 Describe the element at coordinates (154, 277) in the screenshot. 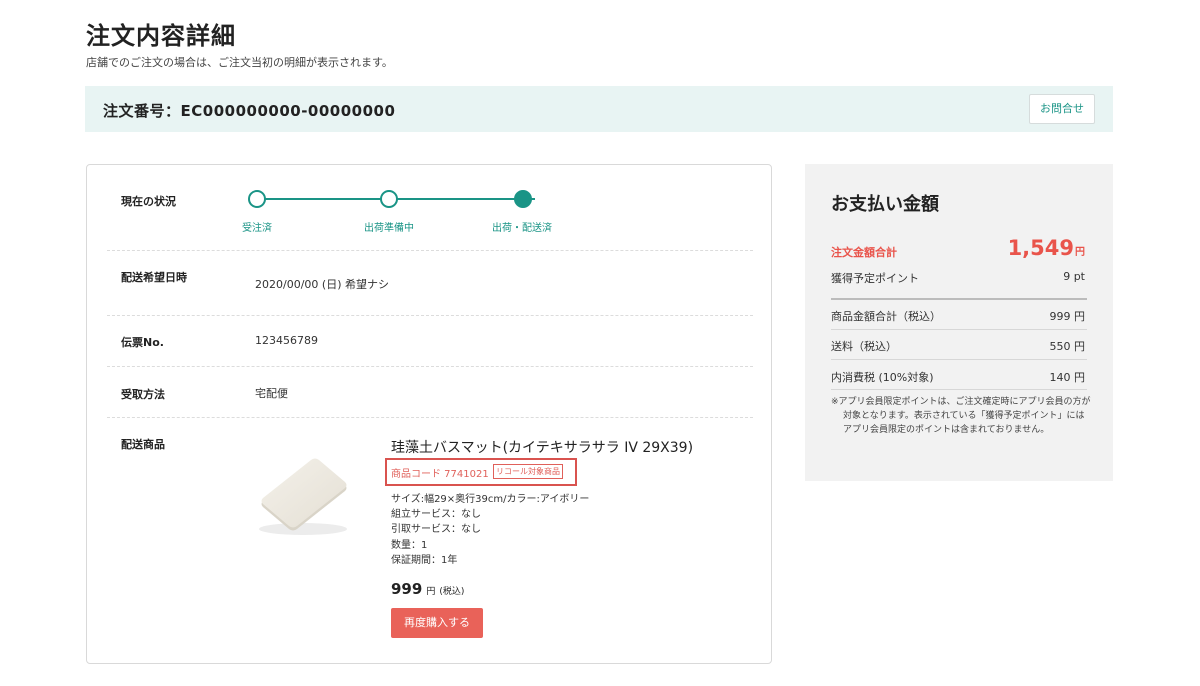

I see `delivery-date-label: 配送希望日時` at that location.